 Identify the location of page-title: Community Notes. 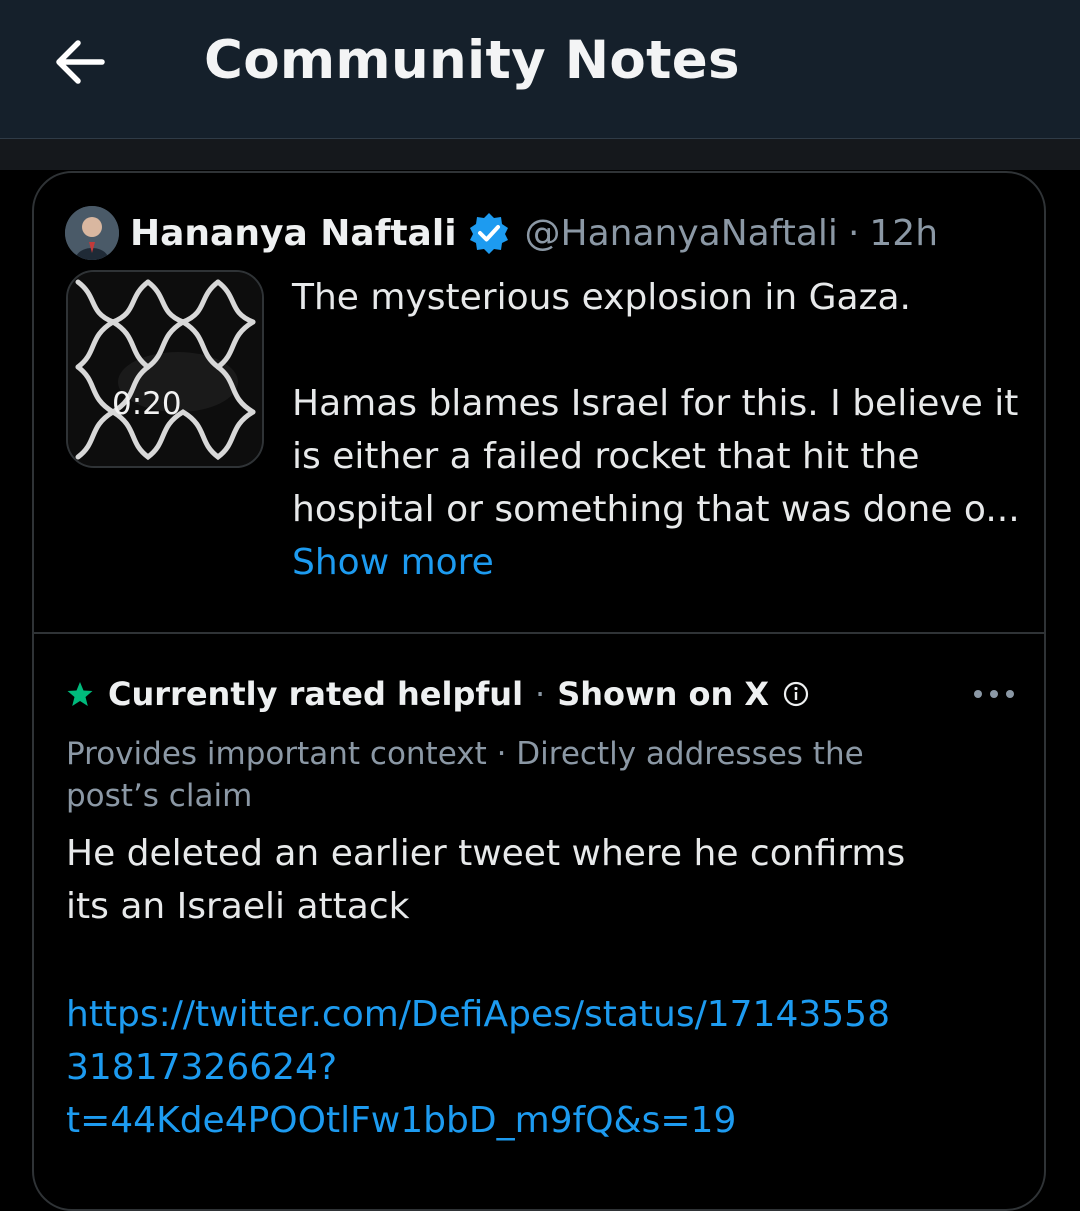
(472, 60).